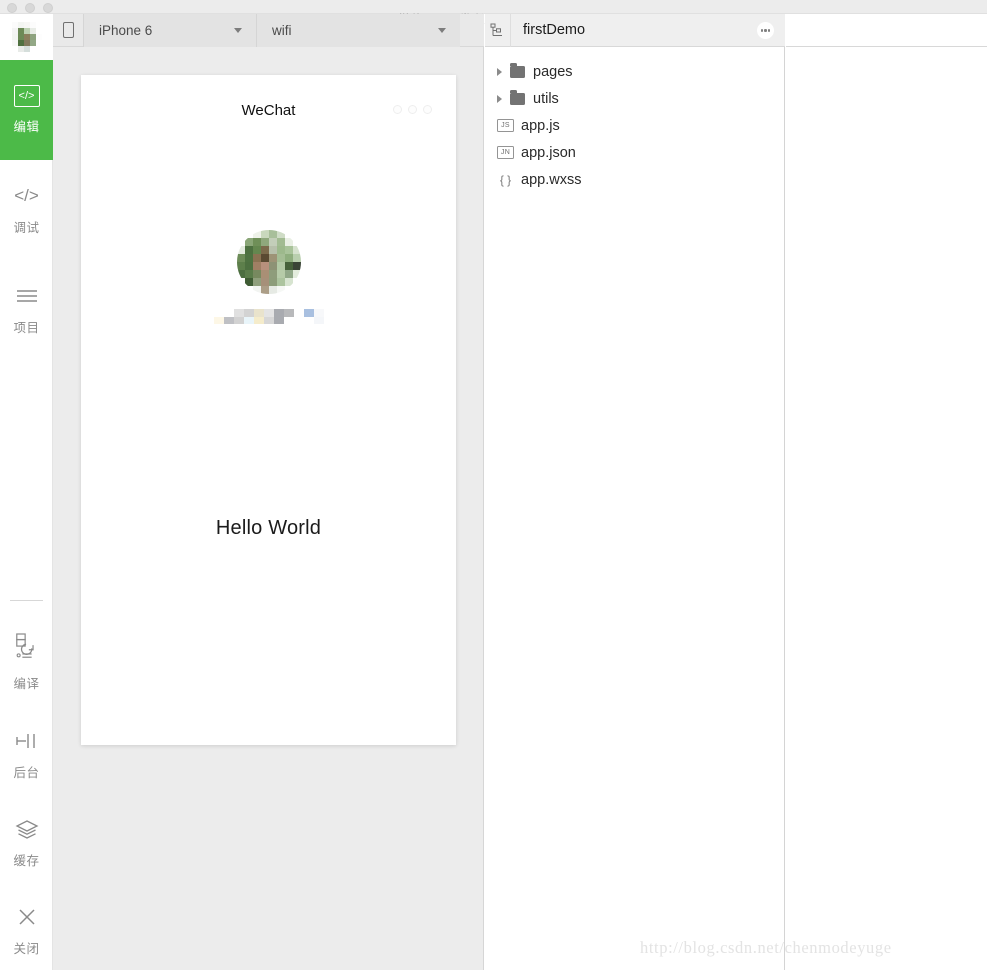 The height and width of the screenshot is (970, 987). What do you see at coordinates (27, 917) in the screenshot?
I see `close-x-icon` at bounding box center [27, 917].